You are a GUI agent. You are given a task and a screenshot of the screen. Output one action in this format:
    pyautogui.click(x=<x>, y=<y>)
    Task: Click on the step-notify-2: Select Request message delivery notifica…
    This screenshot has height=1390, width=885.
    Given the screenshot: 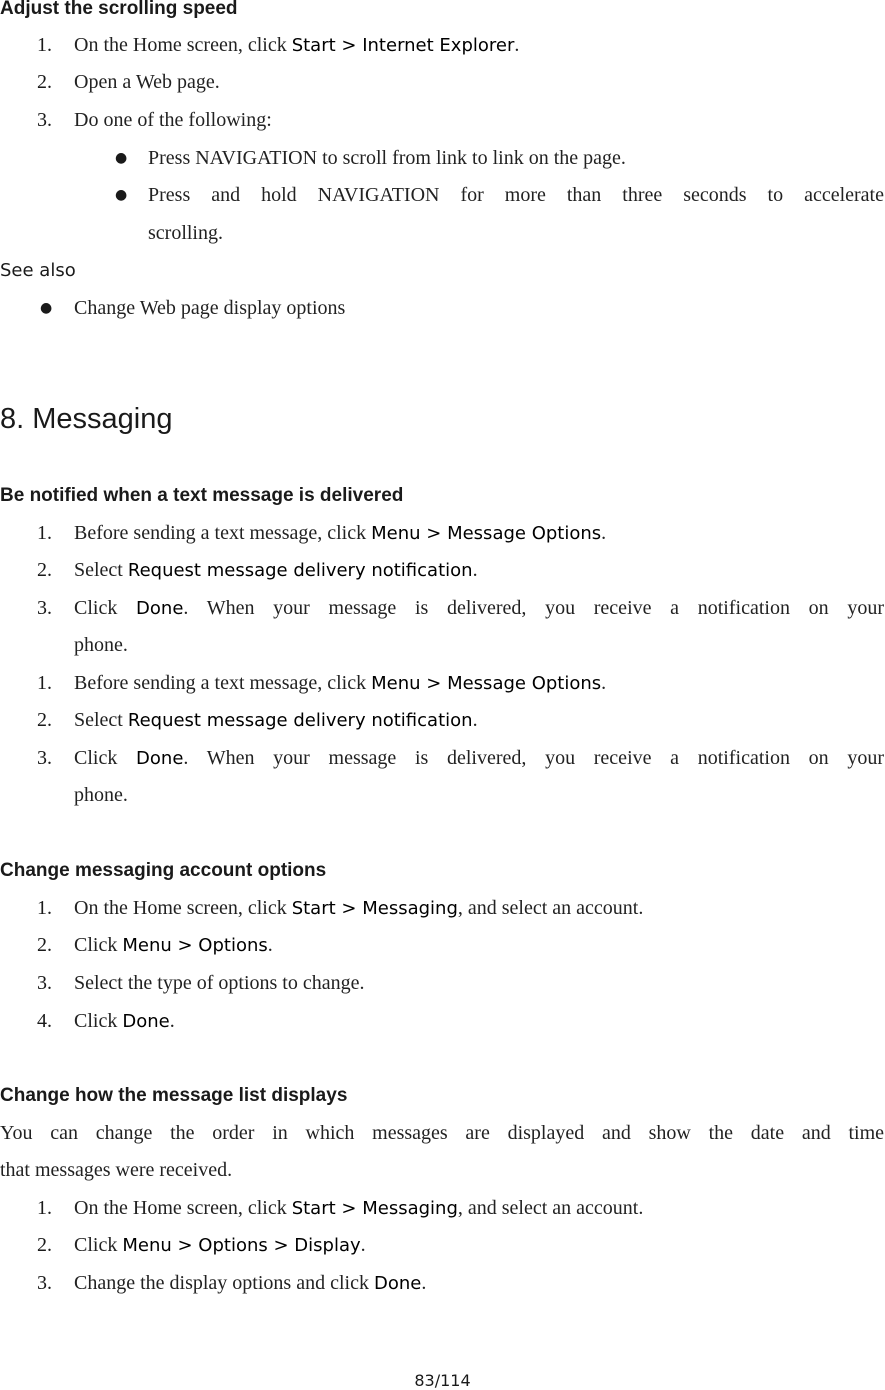 What is the action you would take?
    pyautogui.click(x=276, y=570)
    